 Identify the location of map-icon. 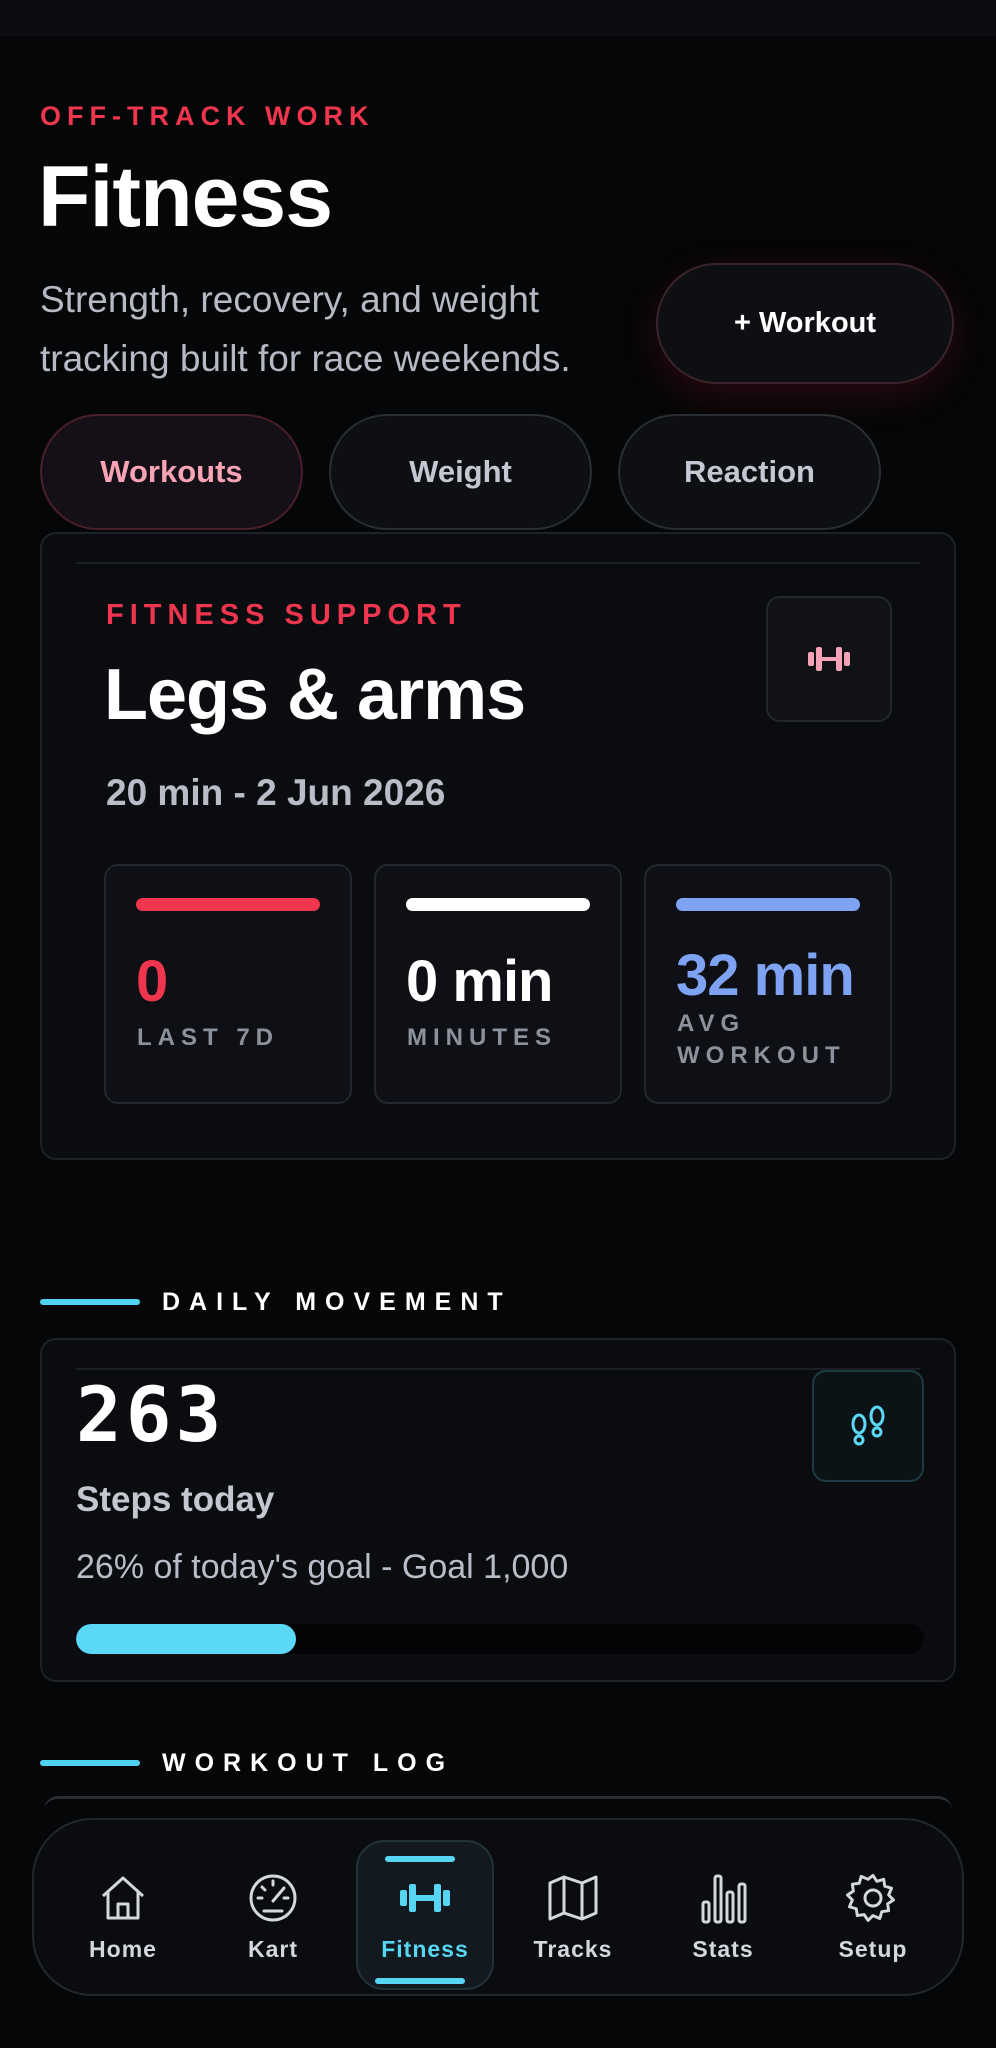
(573, 1898).